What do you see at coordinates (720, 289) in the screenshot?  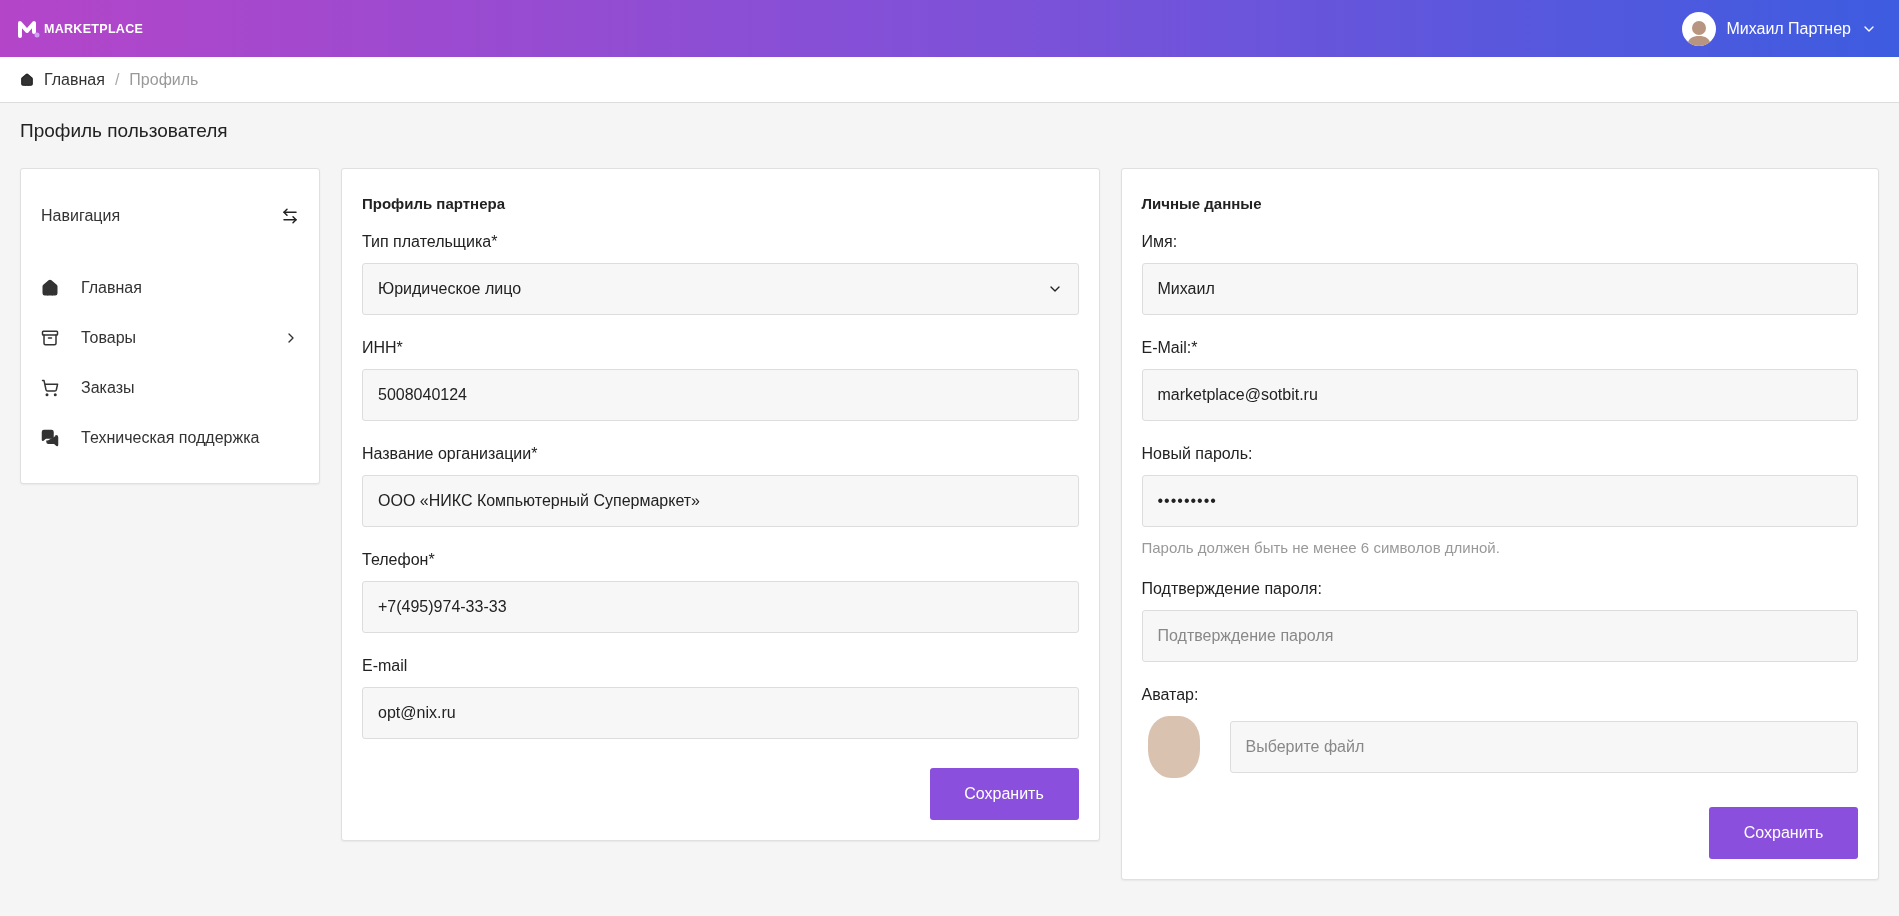 I see `select-field: Юридическое лицо` at bounding box center [720, 289].